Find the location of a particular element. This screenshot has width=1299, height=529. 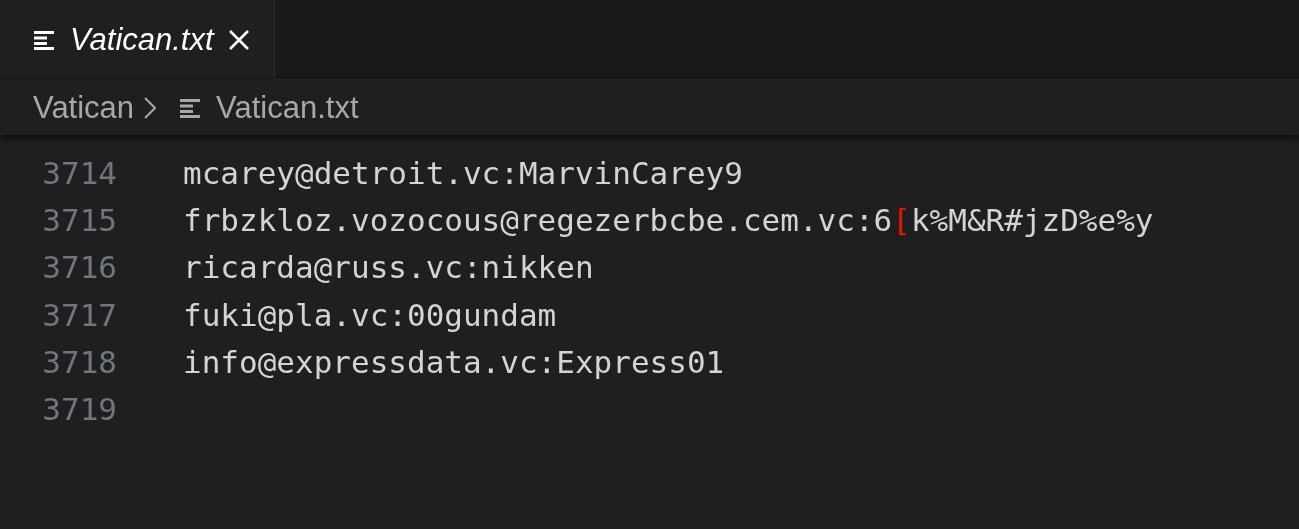

line-number: 3719 is located at coordinates (79, 409).